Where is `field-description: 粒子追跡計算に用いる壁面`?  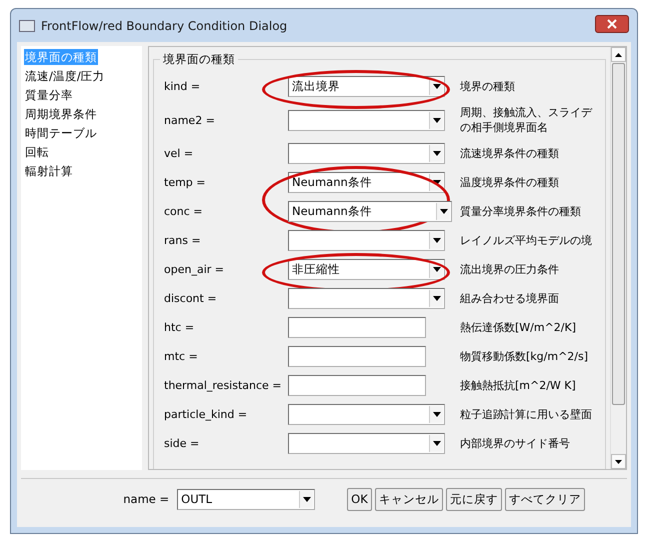
field-description: 粒子追跡計算に用いる壁面 is located at coordinates (526, 414).